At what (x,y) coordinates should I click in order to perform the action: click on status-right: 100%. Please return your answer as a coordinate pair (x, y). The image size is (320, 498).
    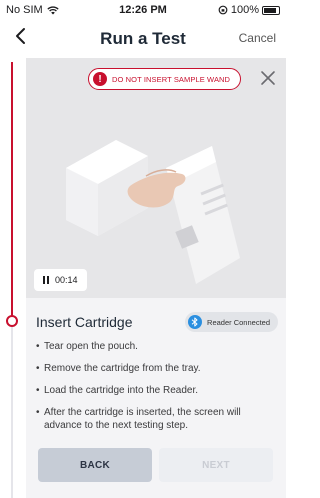
    Looking at the image, I should click on (249, 10).